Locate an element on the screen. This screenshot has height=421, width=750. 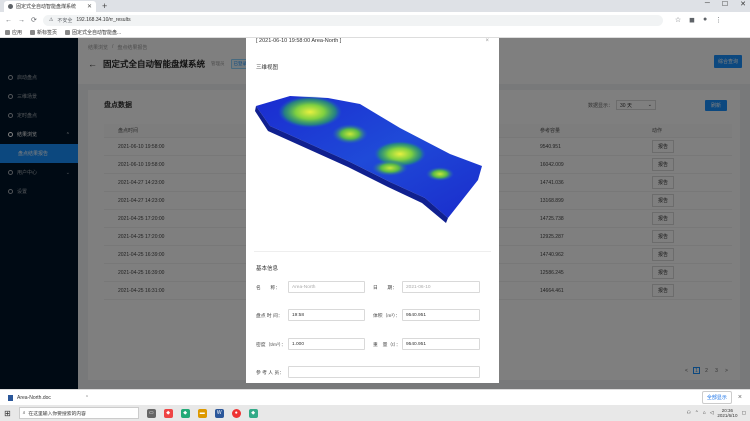
modal-title: [ 2021-06-10 19:58:00 Area-North ] is located at coordinates (299, 41).